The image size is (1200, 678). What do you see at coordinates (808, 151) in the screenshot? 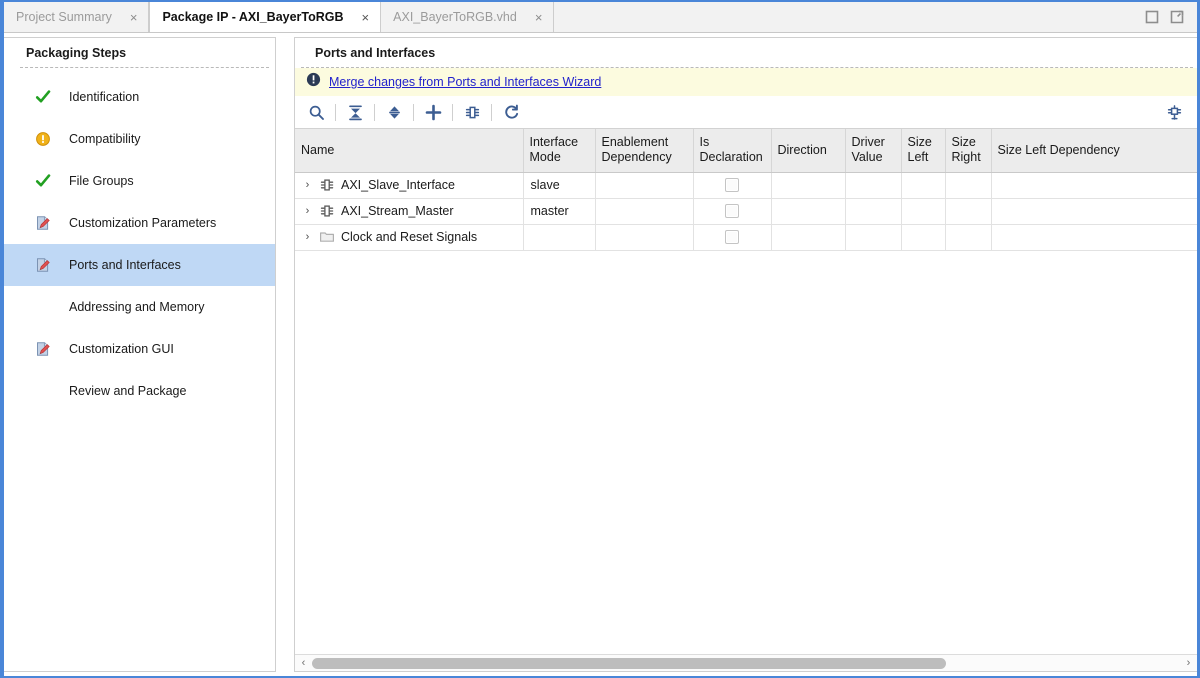
I see `column-header-direction: Direction` at bounding box center [808, 151].